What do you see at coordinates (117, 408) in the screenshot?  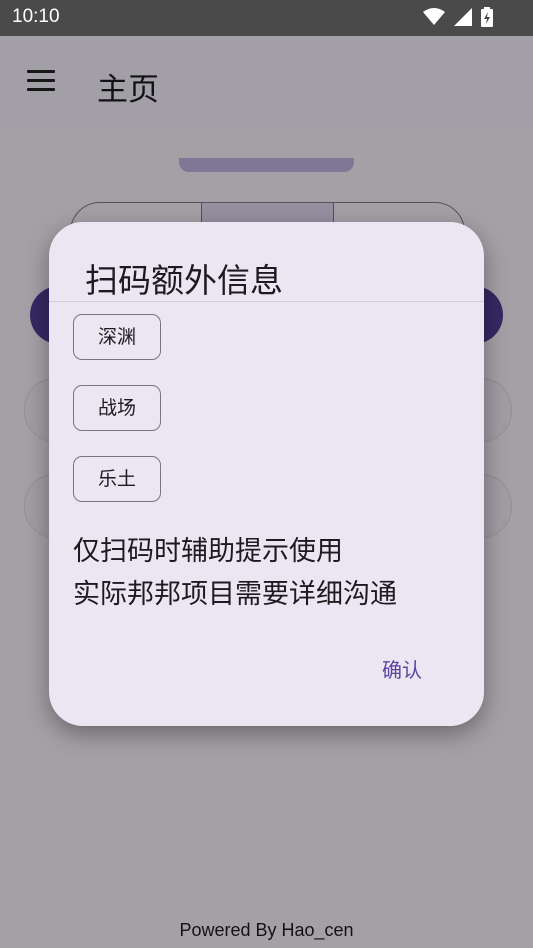 I see `option-chip: 战场` at bounding box center [117, 408].